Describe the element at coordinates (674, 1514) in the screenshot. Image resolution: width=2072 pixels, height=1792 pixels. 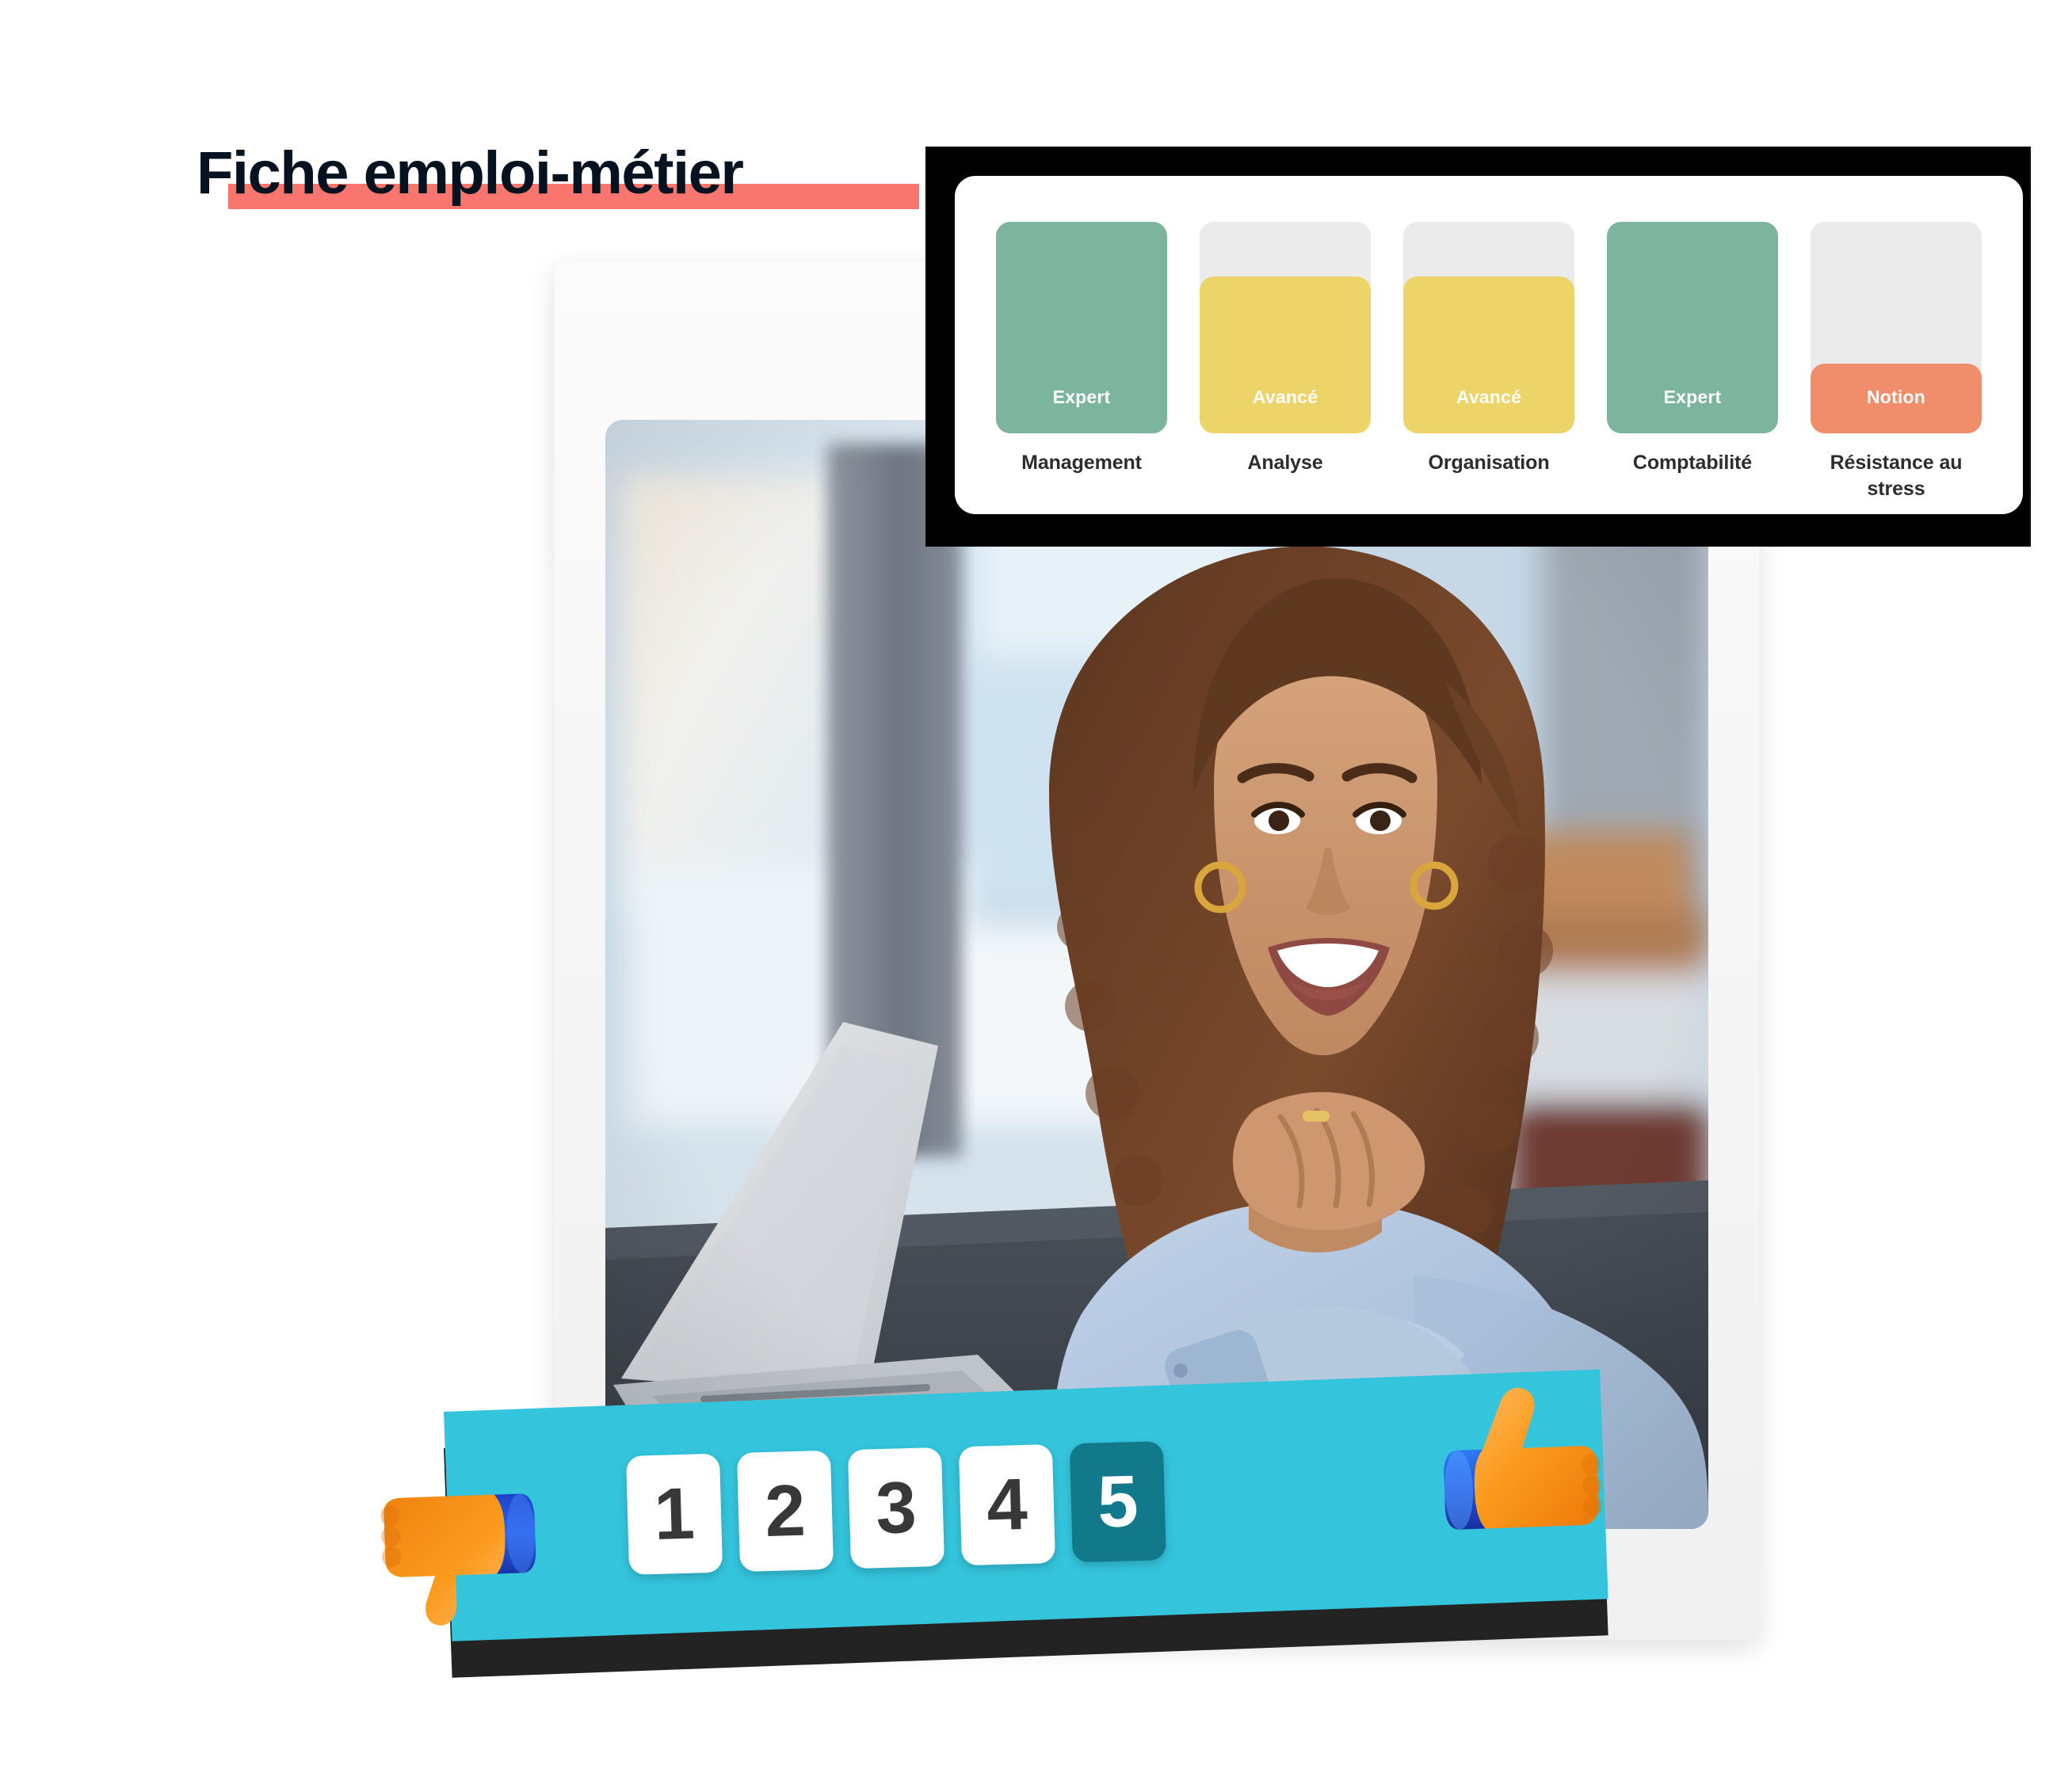
I see `rating-option-1: 1` at that location.